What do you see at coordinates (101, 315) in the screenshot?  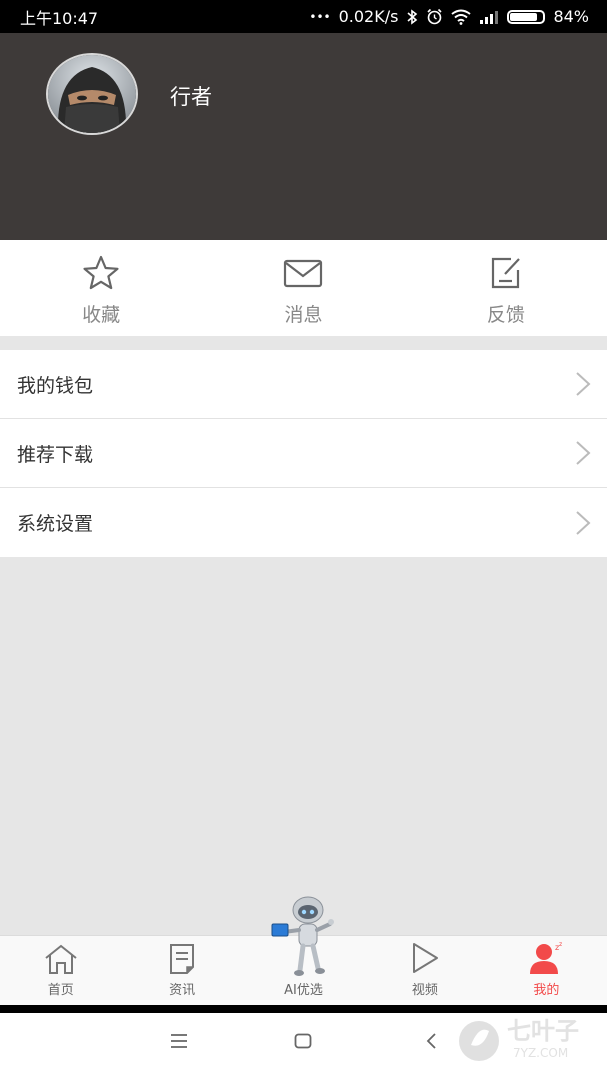 I see `favorites-label: 收藏` at bounding box center [101, 315].